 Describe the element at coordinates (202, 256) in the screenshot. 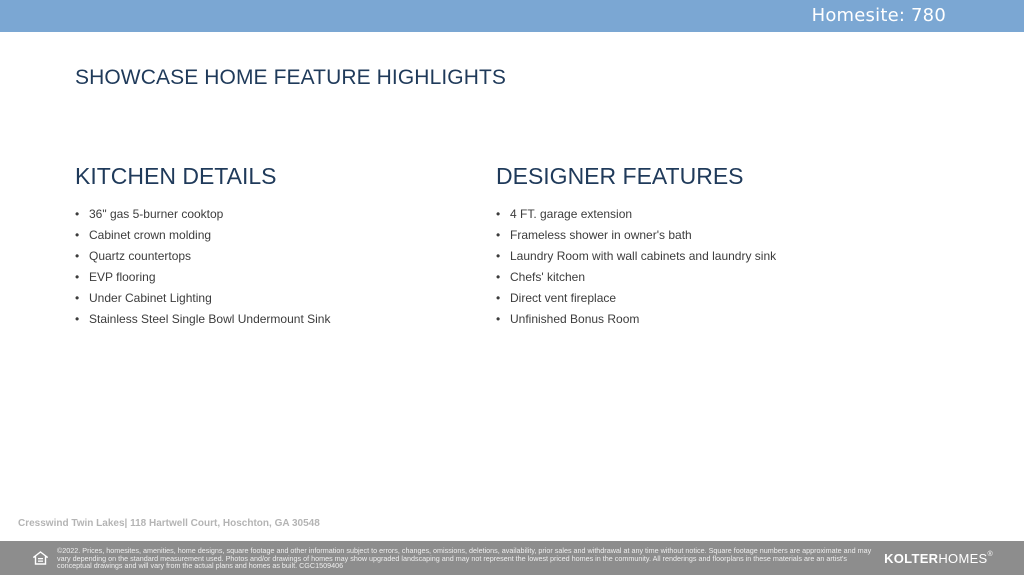

I see `list-item: Quartz countertops` at that location.